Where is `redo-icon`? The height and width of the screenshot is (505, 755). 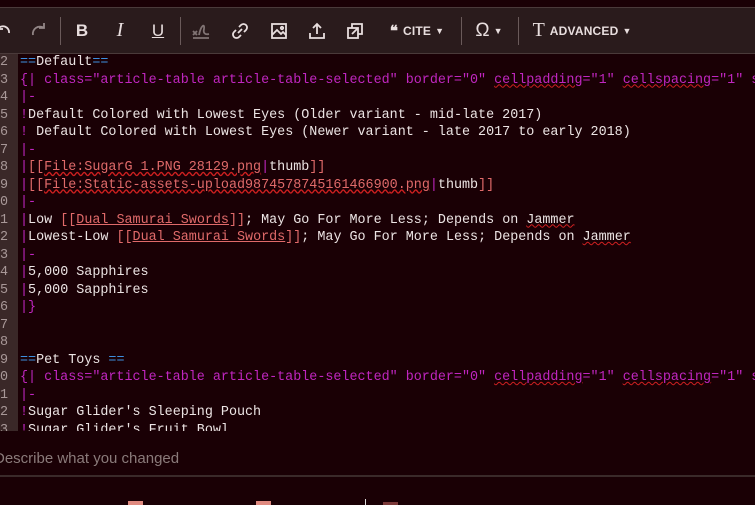 redo-icon is located at coordinates (38, 28).